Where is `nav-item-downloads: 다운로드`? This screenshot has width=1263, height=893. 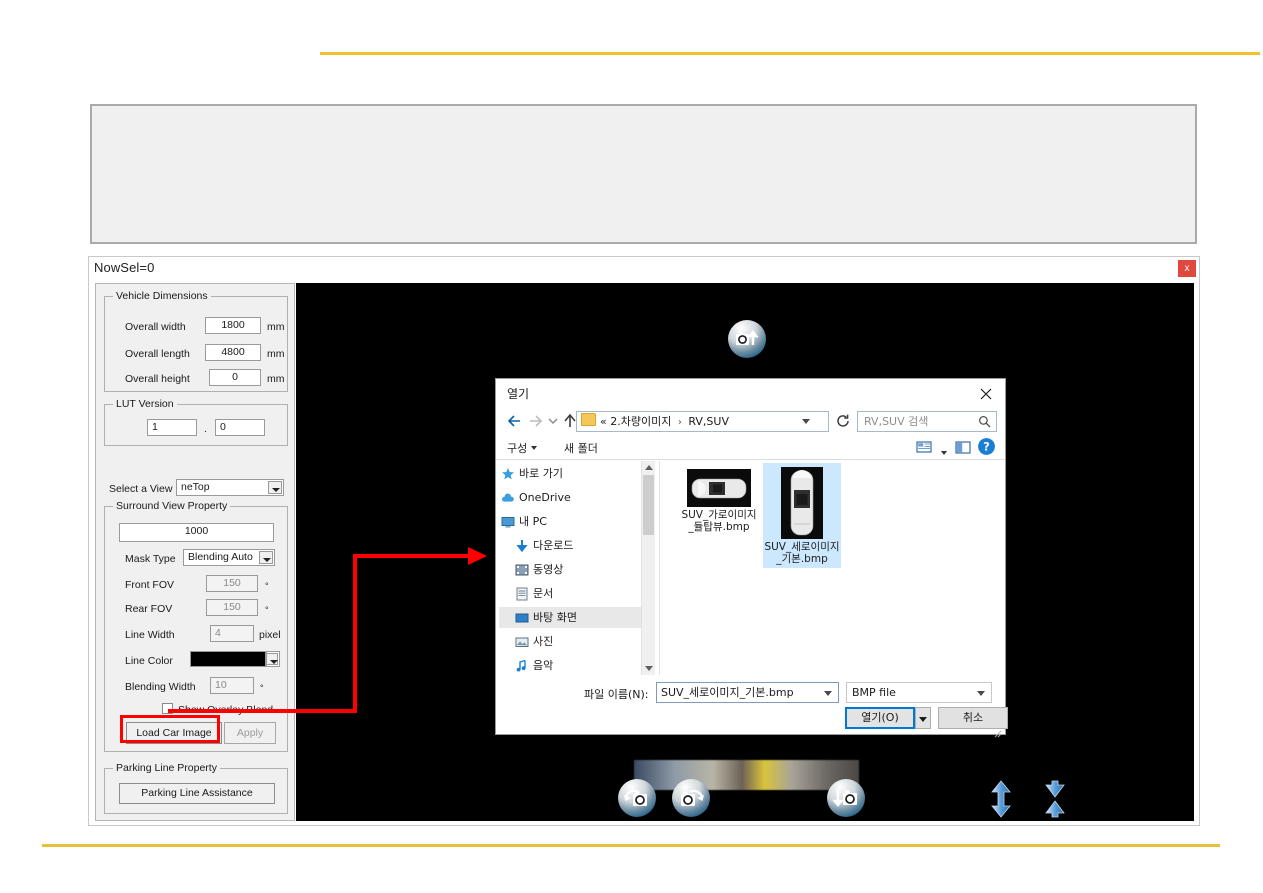
nav-item-downloads: 다운로드 is located at coordinates (570, 545).